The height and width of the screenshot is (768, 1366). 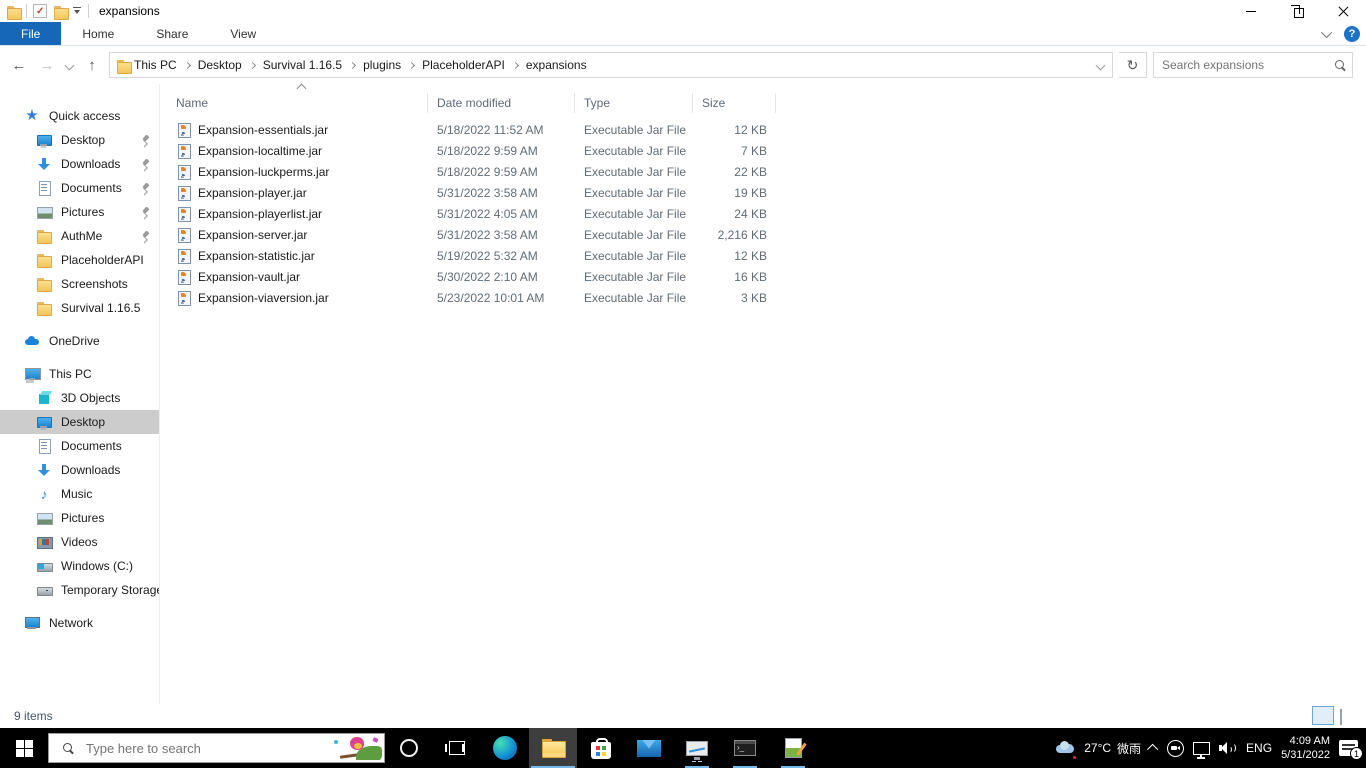 I want to click on tab-file: File, so click(x=31, y=33).